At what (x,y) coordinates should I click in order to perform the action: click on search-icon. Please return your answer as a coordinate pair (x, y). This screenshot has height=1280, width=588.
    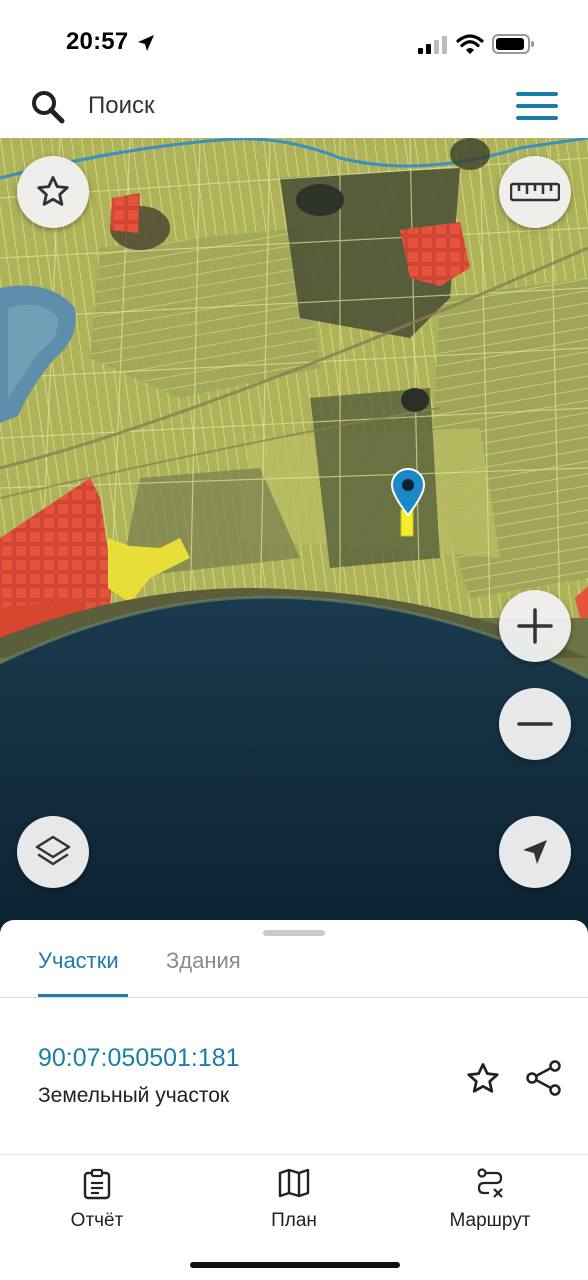
    Looking at the image, I should click on (48, 107).